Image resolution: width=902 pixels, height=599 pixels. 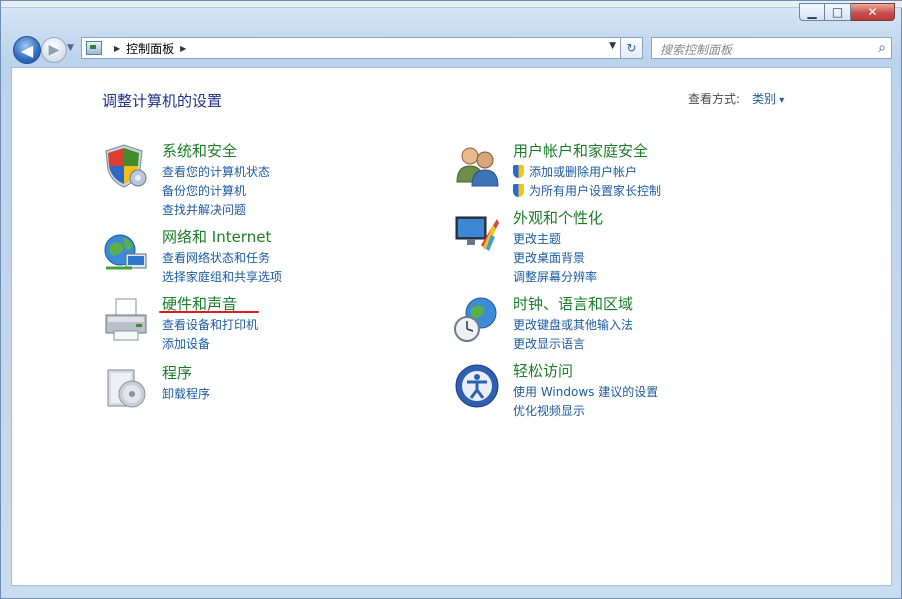 I want to click on window-controls: ▁ □ ✕, so click(x=847, y=12).